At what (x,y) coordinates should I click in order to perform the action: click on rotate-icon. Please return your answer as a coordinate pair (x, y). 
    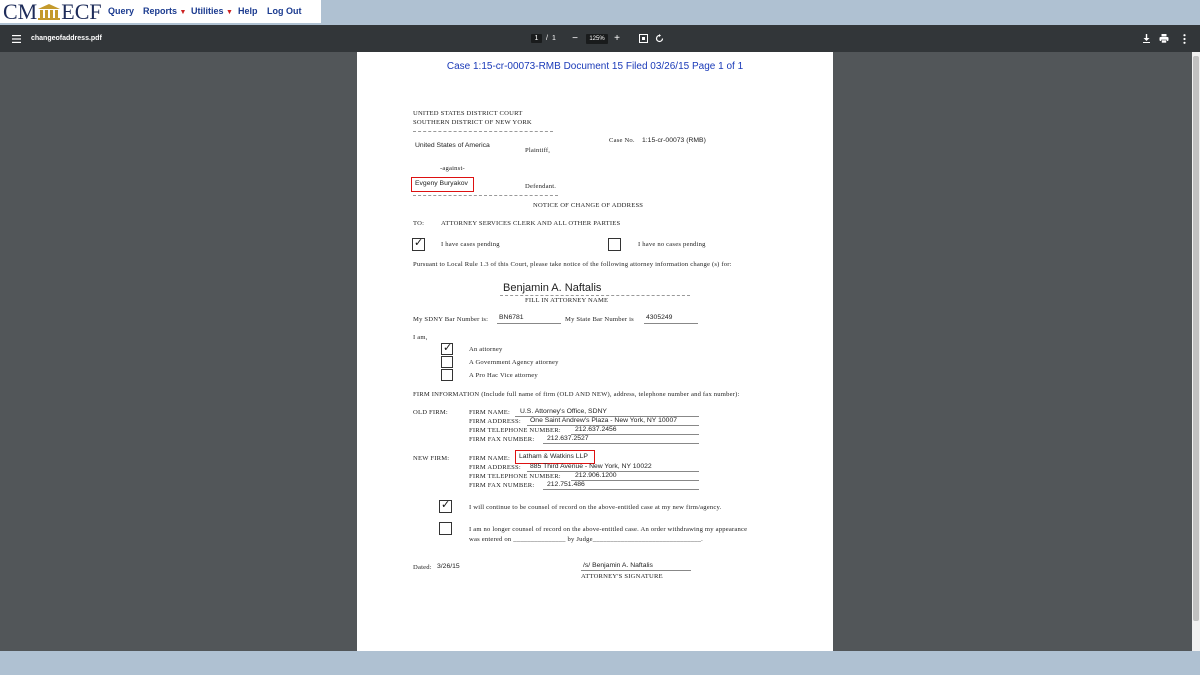
    Looking at the image, I should click on (659, 38).